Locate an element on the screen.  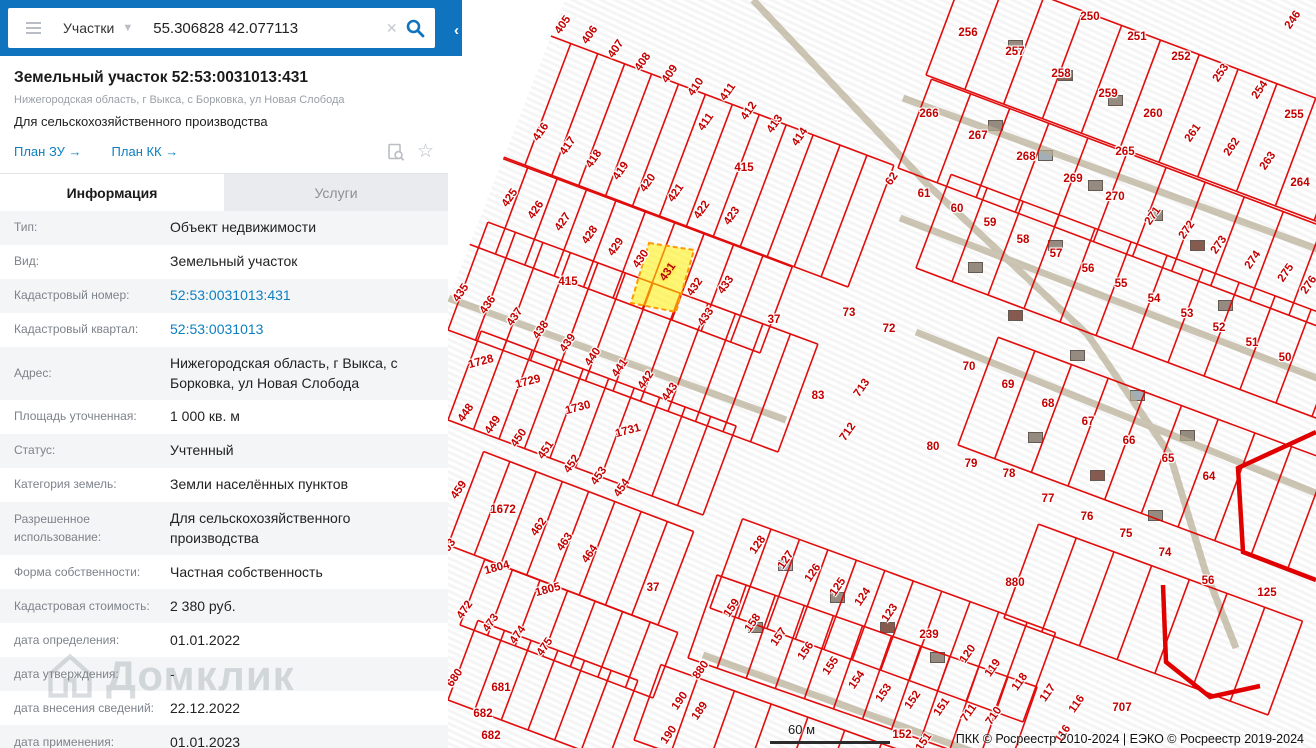
search-box: Участки ▼ × is located at coordinates (221, 28).